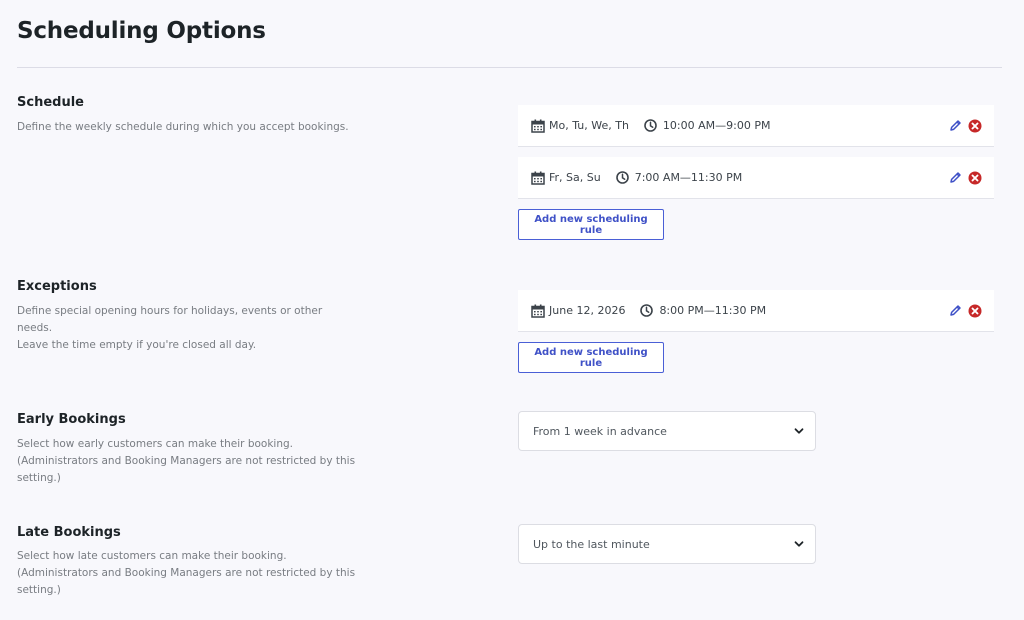 The height and width of the screenshot is (620, 1024). Describe the element at coordinates (589, 125) in the screenshot. I see `rule-days: Mo, Tu, We, Th` at that location.